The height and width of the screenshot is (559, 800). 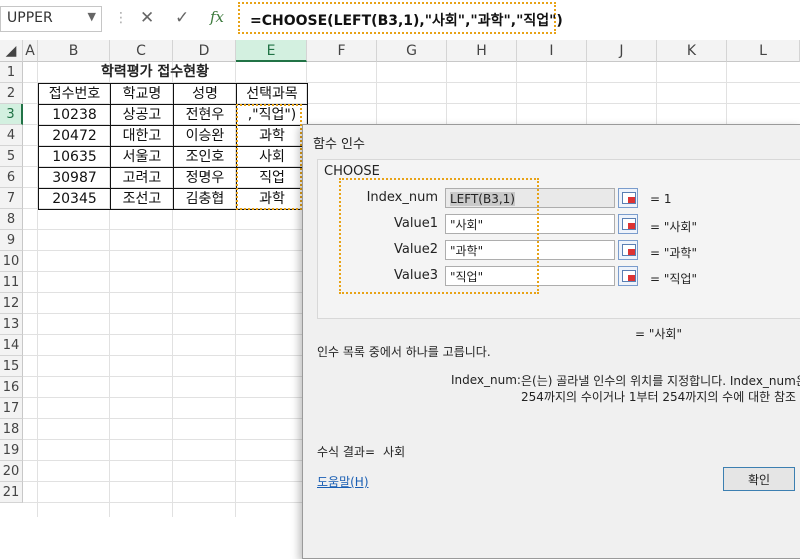 What do you see at coordinates (11, 72) in the screenshot?
I see `row-header-1: 1` at bounding box center [11, 72].